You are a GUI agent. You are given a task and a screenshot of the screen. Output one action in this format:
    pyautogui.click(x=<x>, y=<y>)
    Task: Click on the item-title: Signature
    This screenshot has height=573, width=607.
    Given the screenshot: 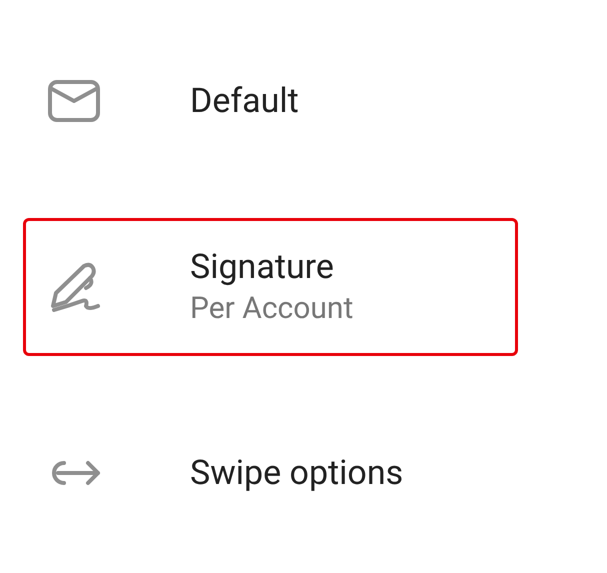 What is the action you would take?
    pyautogui.click(x=262, y=267)
    